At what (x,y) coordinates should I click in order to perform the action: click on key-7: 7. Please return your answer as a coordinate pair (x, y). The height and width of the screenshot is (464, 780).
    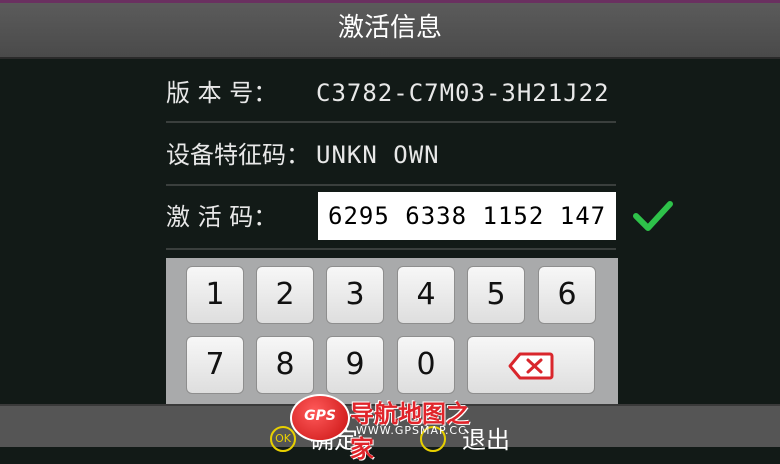
    Looking at the image, I should click on (215, 365).